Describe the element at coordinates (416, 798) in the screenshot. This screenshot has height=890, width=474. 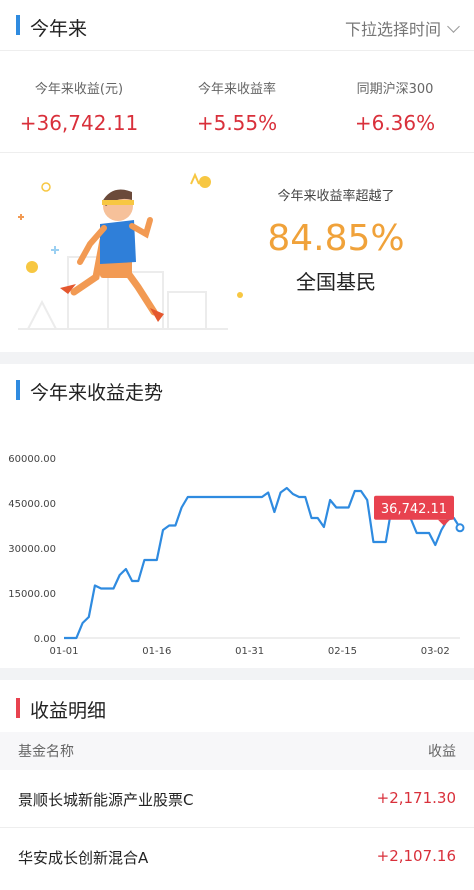
I see `fund-gain: +2,171.30` at that location.